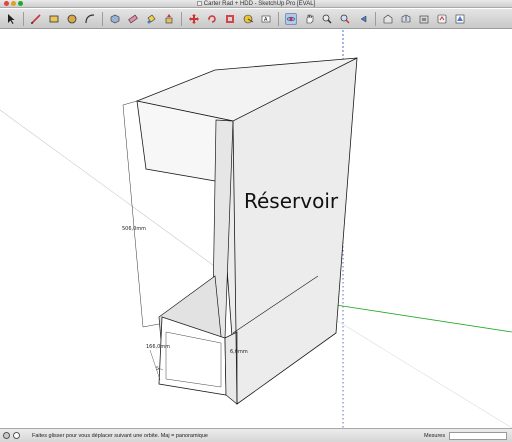 Image resolution: width=512 pixels, height=442 pixels. I want to click on status-icons, so click(13, 435).